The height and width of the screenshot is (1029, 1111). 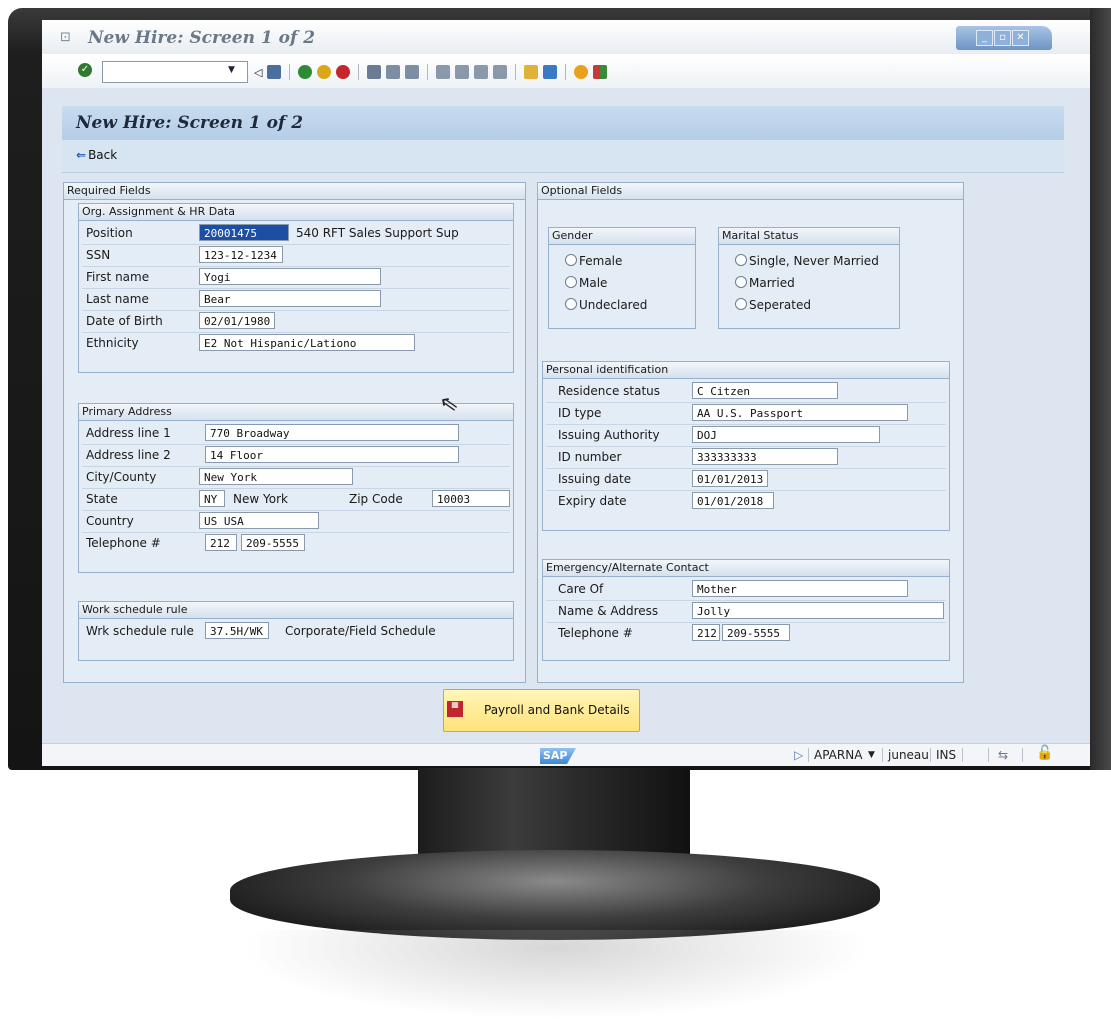 What do you see at coordinates (296, 255) in the screenshot?
I see `ssn-row: SSN 123-12-1234` at bounding box center [296, 255].